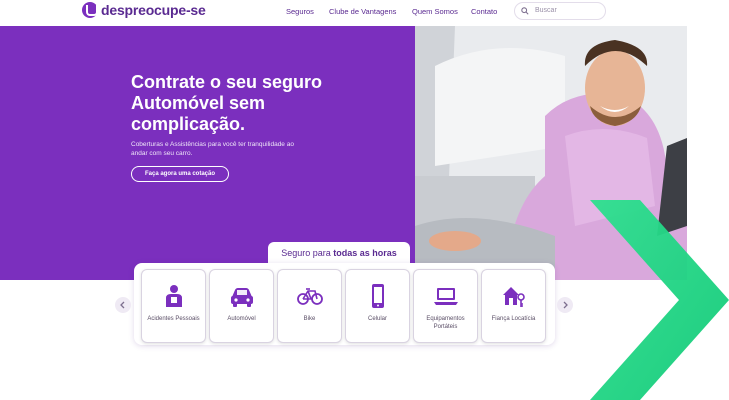 The image size is (729, 400). I want to click on nav-item-quem-somos: Quem Somos, so click(435, 11).